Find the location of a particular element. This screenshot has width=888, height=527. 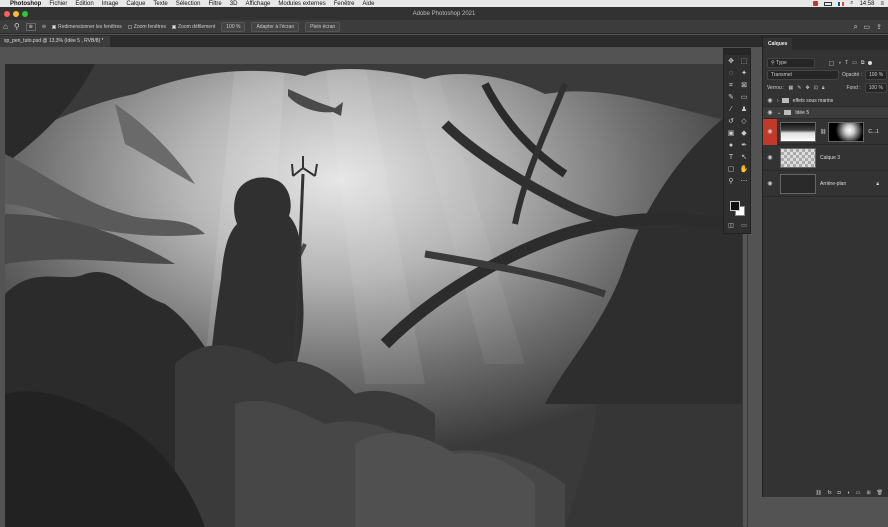

fx-icon: fx is located at coordinates (830, 493).